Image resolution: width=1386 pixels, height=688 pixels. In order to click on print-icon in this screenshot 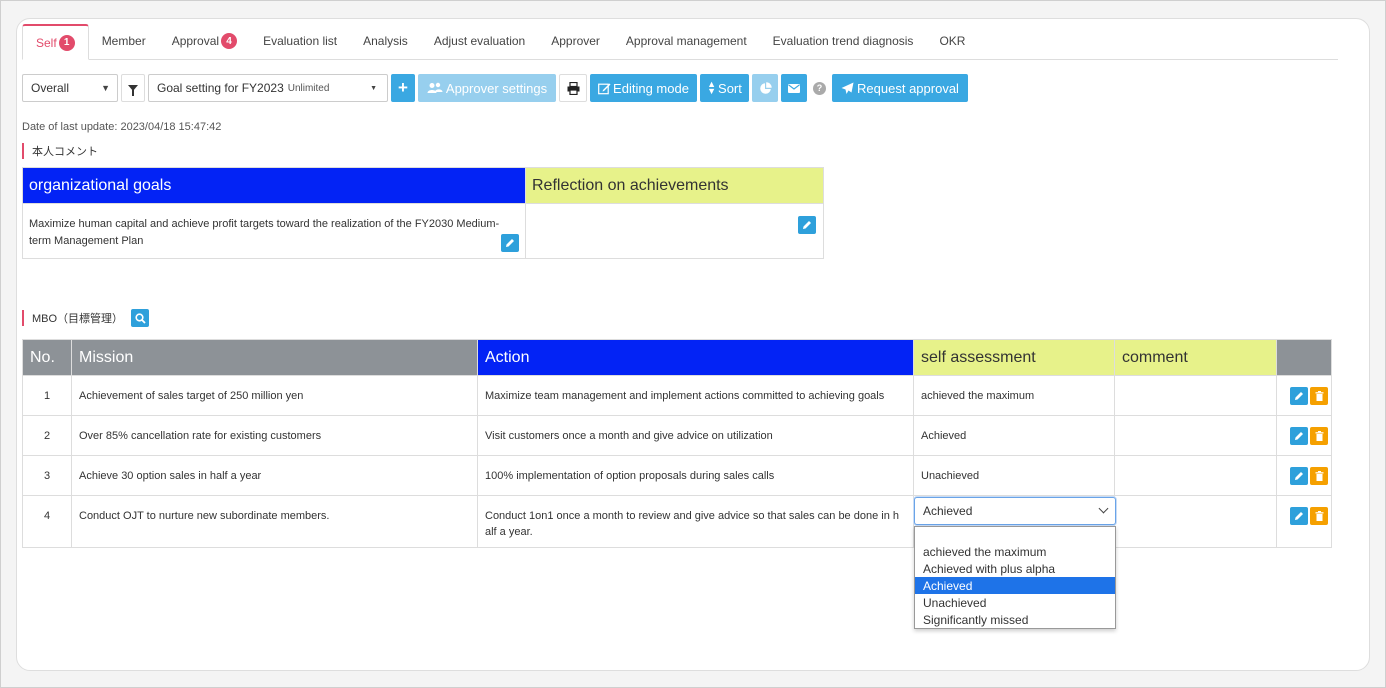, I will do `click(573, 88)`.